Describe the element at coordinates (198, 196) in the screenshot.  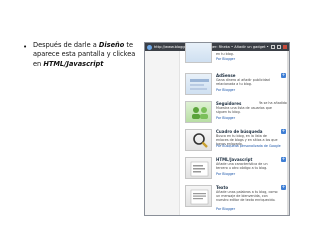
I see `text-icon` at that location.